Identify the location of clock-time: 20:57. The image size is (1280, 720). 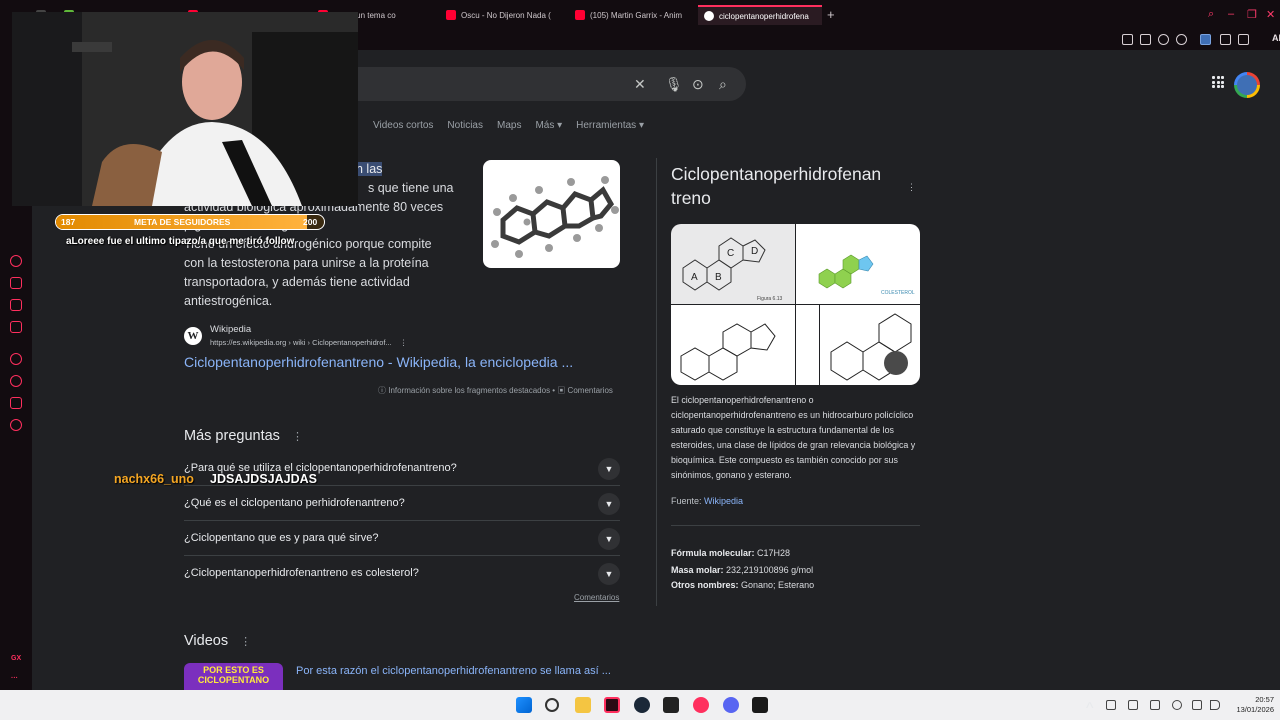
(1264, 699).